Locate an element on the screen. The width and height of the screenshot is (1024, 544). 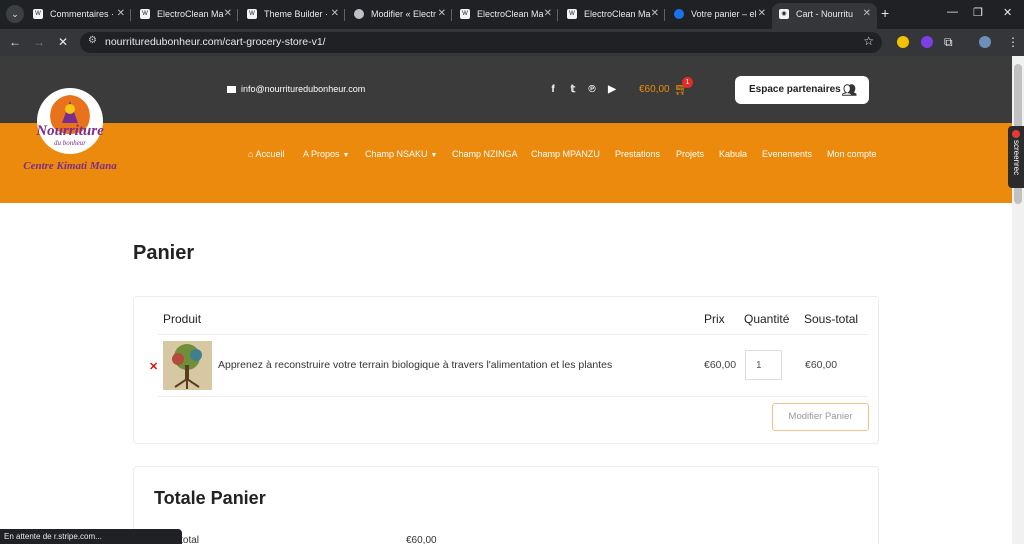
users-group-icon: 👥︎ is located at coordinates (849, 90).